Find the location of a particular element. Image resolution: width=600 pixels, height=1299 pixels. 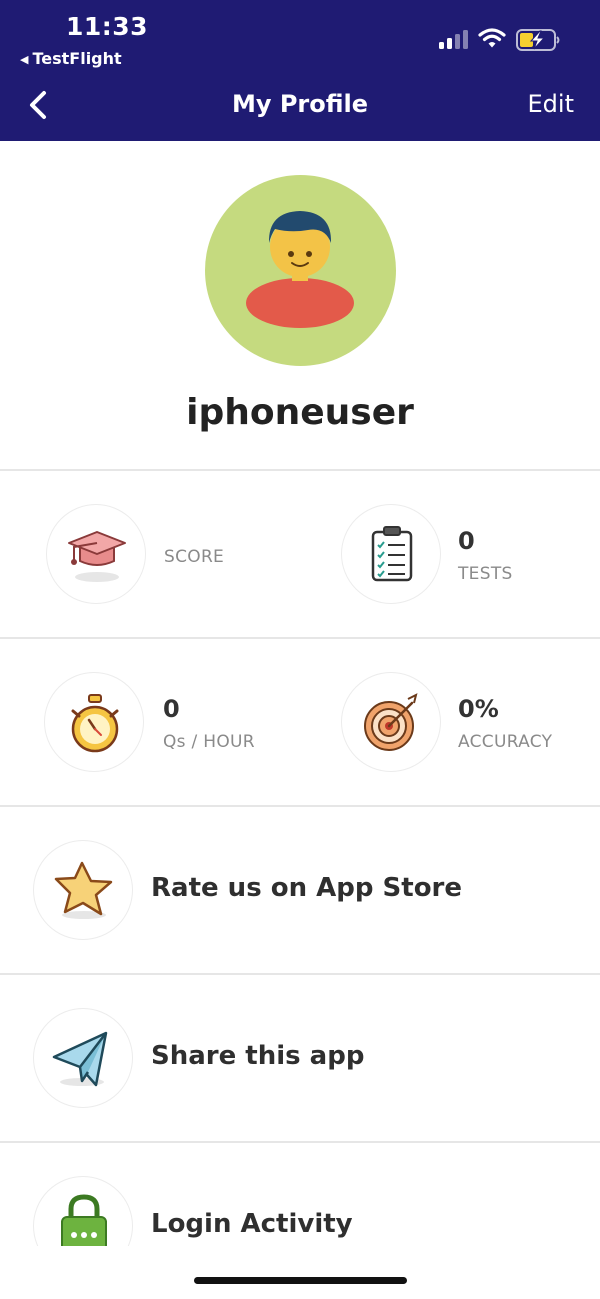

login-activity-label: Login Activity is located at coordinates (252, 1224).